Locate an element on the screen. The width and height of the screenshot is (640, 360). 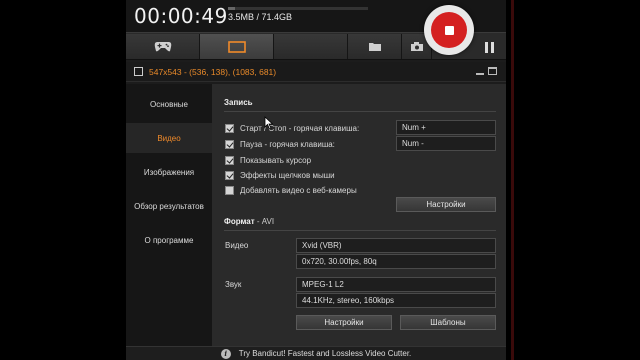
mouse-cursor-icon is located at coordinates (269, 123).